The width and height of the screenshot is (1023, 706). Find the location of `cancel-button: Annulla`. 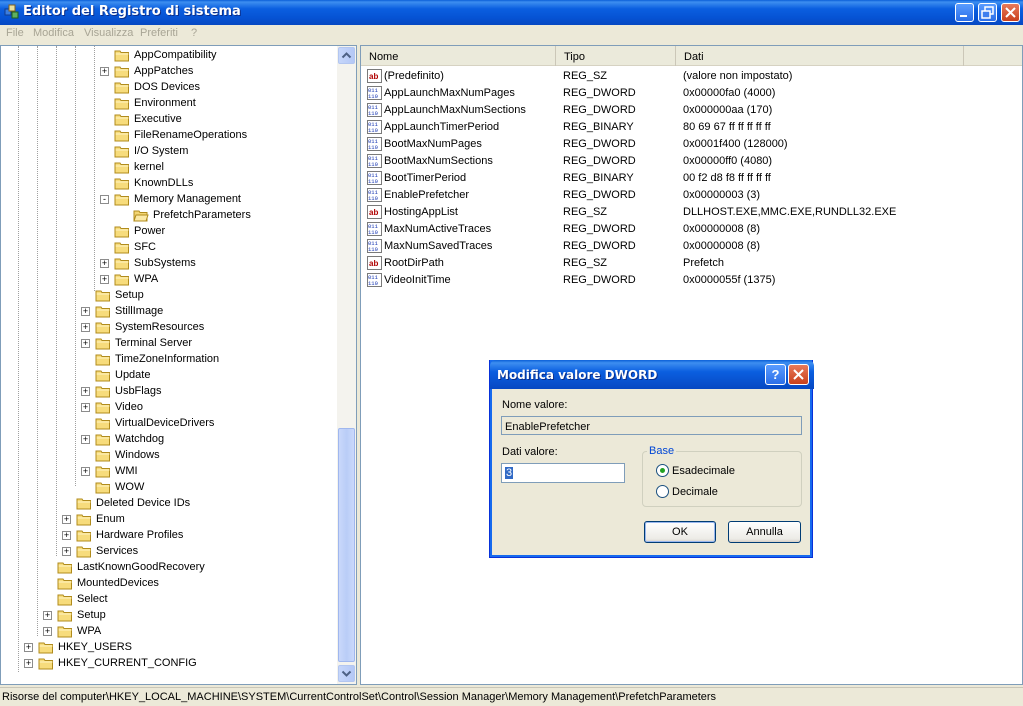

cancel-button: Annulla is located at coordinates (764, 532).